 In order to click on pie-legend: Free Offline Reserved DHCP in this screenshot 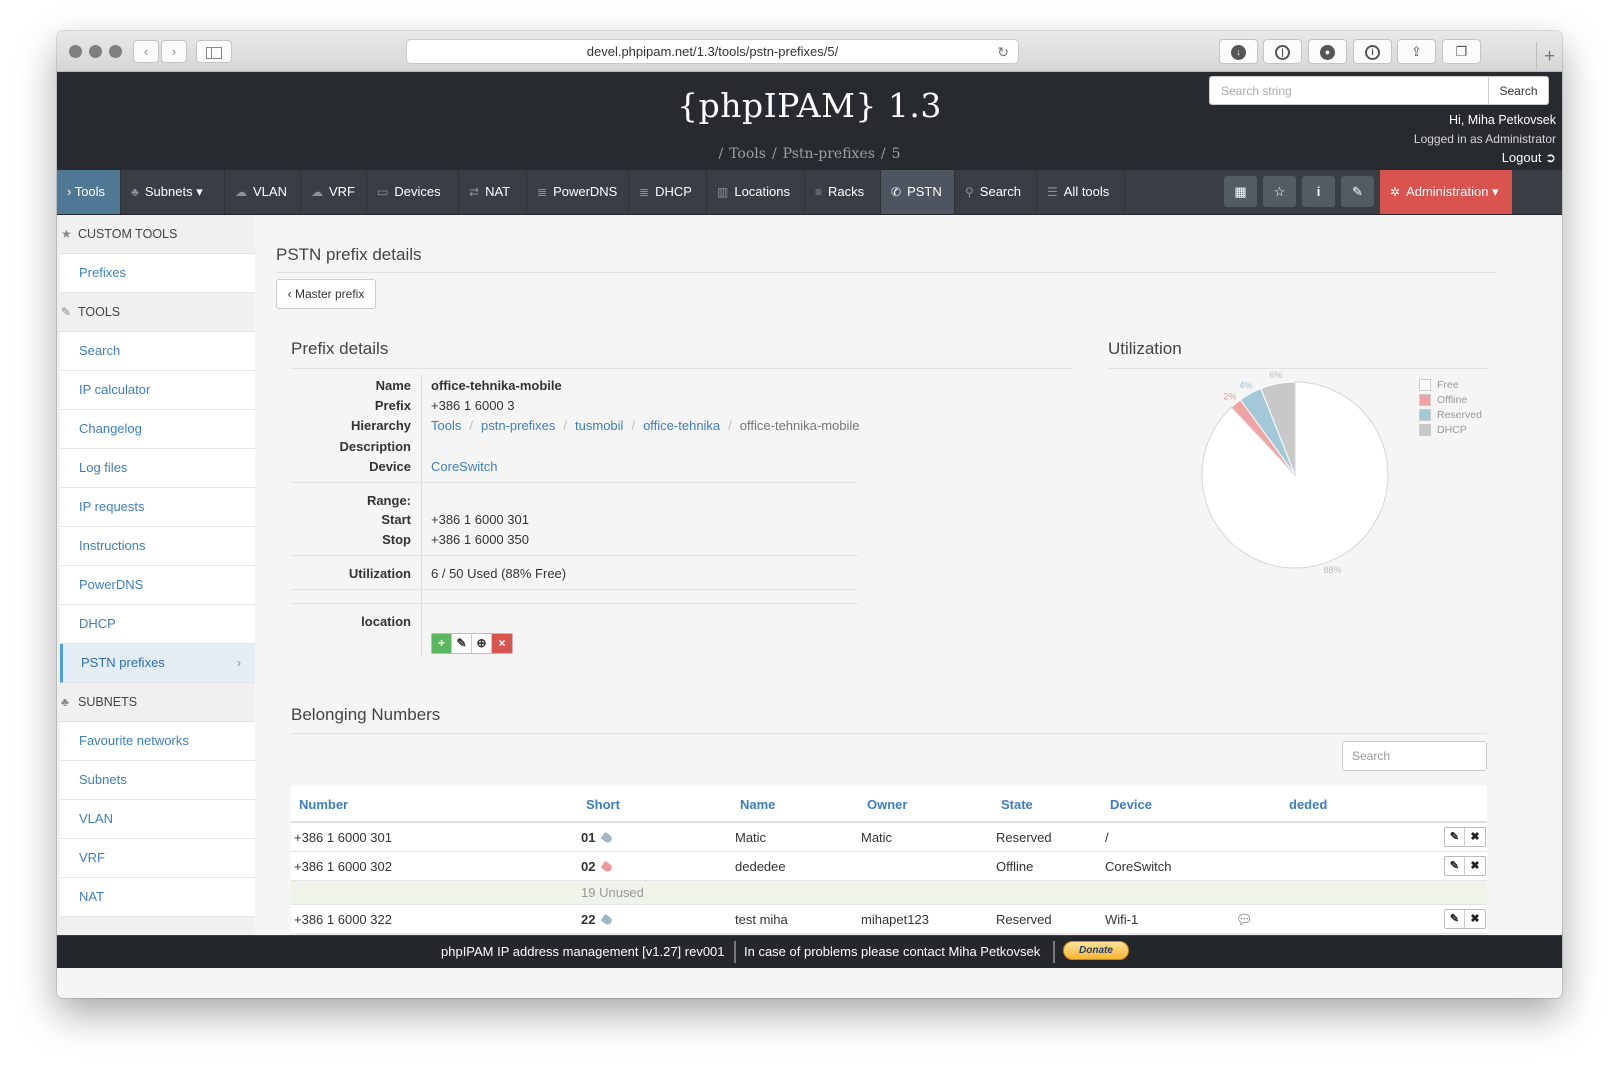, I will do `click(1450, 408)`.